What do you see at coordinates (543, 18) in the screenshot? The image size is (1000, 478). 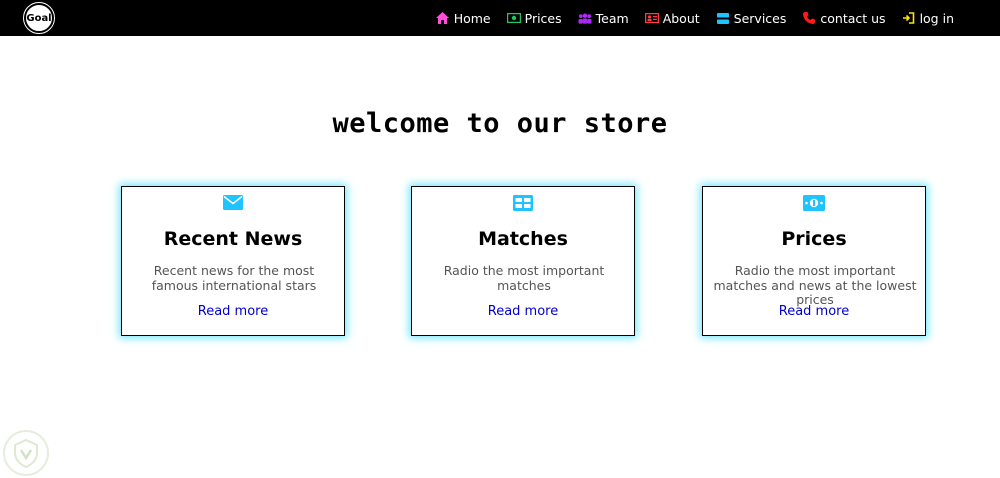 I see `nav-item-label: Prices` at bounding box center [543, 18].